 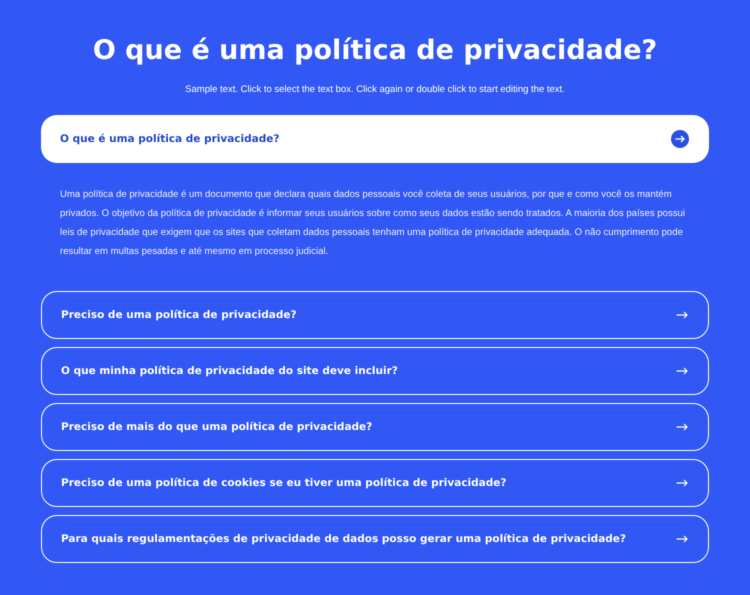 What do you see at coordinates (375, 427) in the screenshot?
I see `faq-question: Preciso de mais do que uma política de privacidade?` at bounding box center [375, 427].